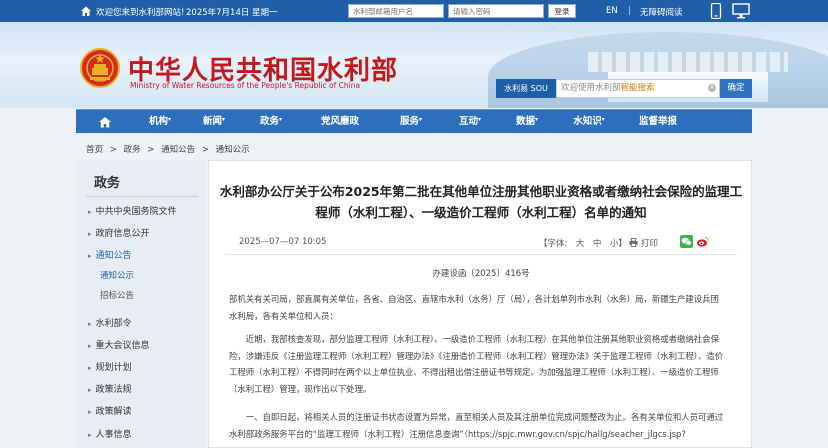 The image size is (828, 448). Describe the element at coordinates (583, 243) in the screenshot. I see `font-size-control: 【字体: 大 中 小】` at that location.